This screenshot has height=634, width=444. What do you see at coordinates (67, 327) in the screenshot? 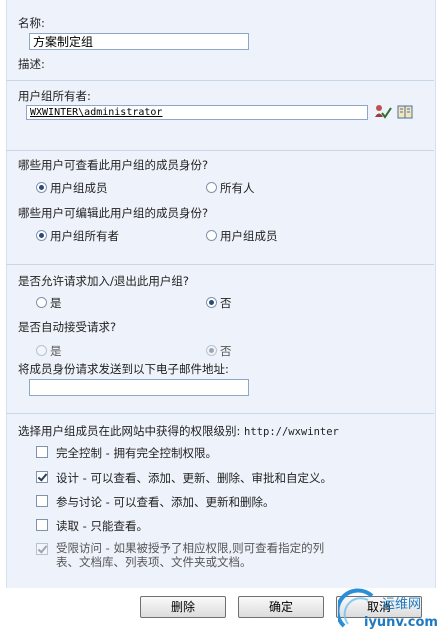
I see `auto-accept-question: 是否自动接受请求?` at bounding box center [67, 327].